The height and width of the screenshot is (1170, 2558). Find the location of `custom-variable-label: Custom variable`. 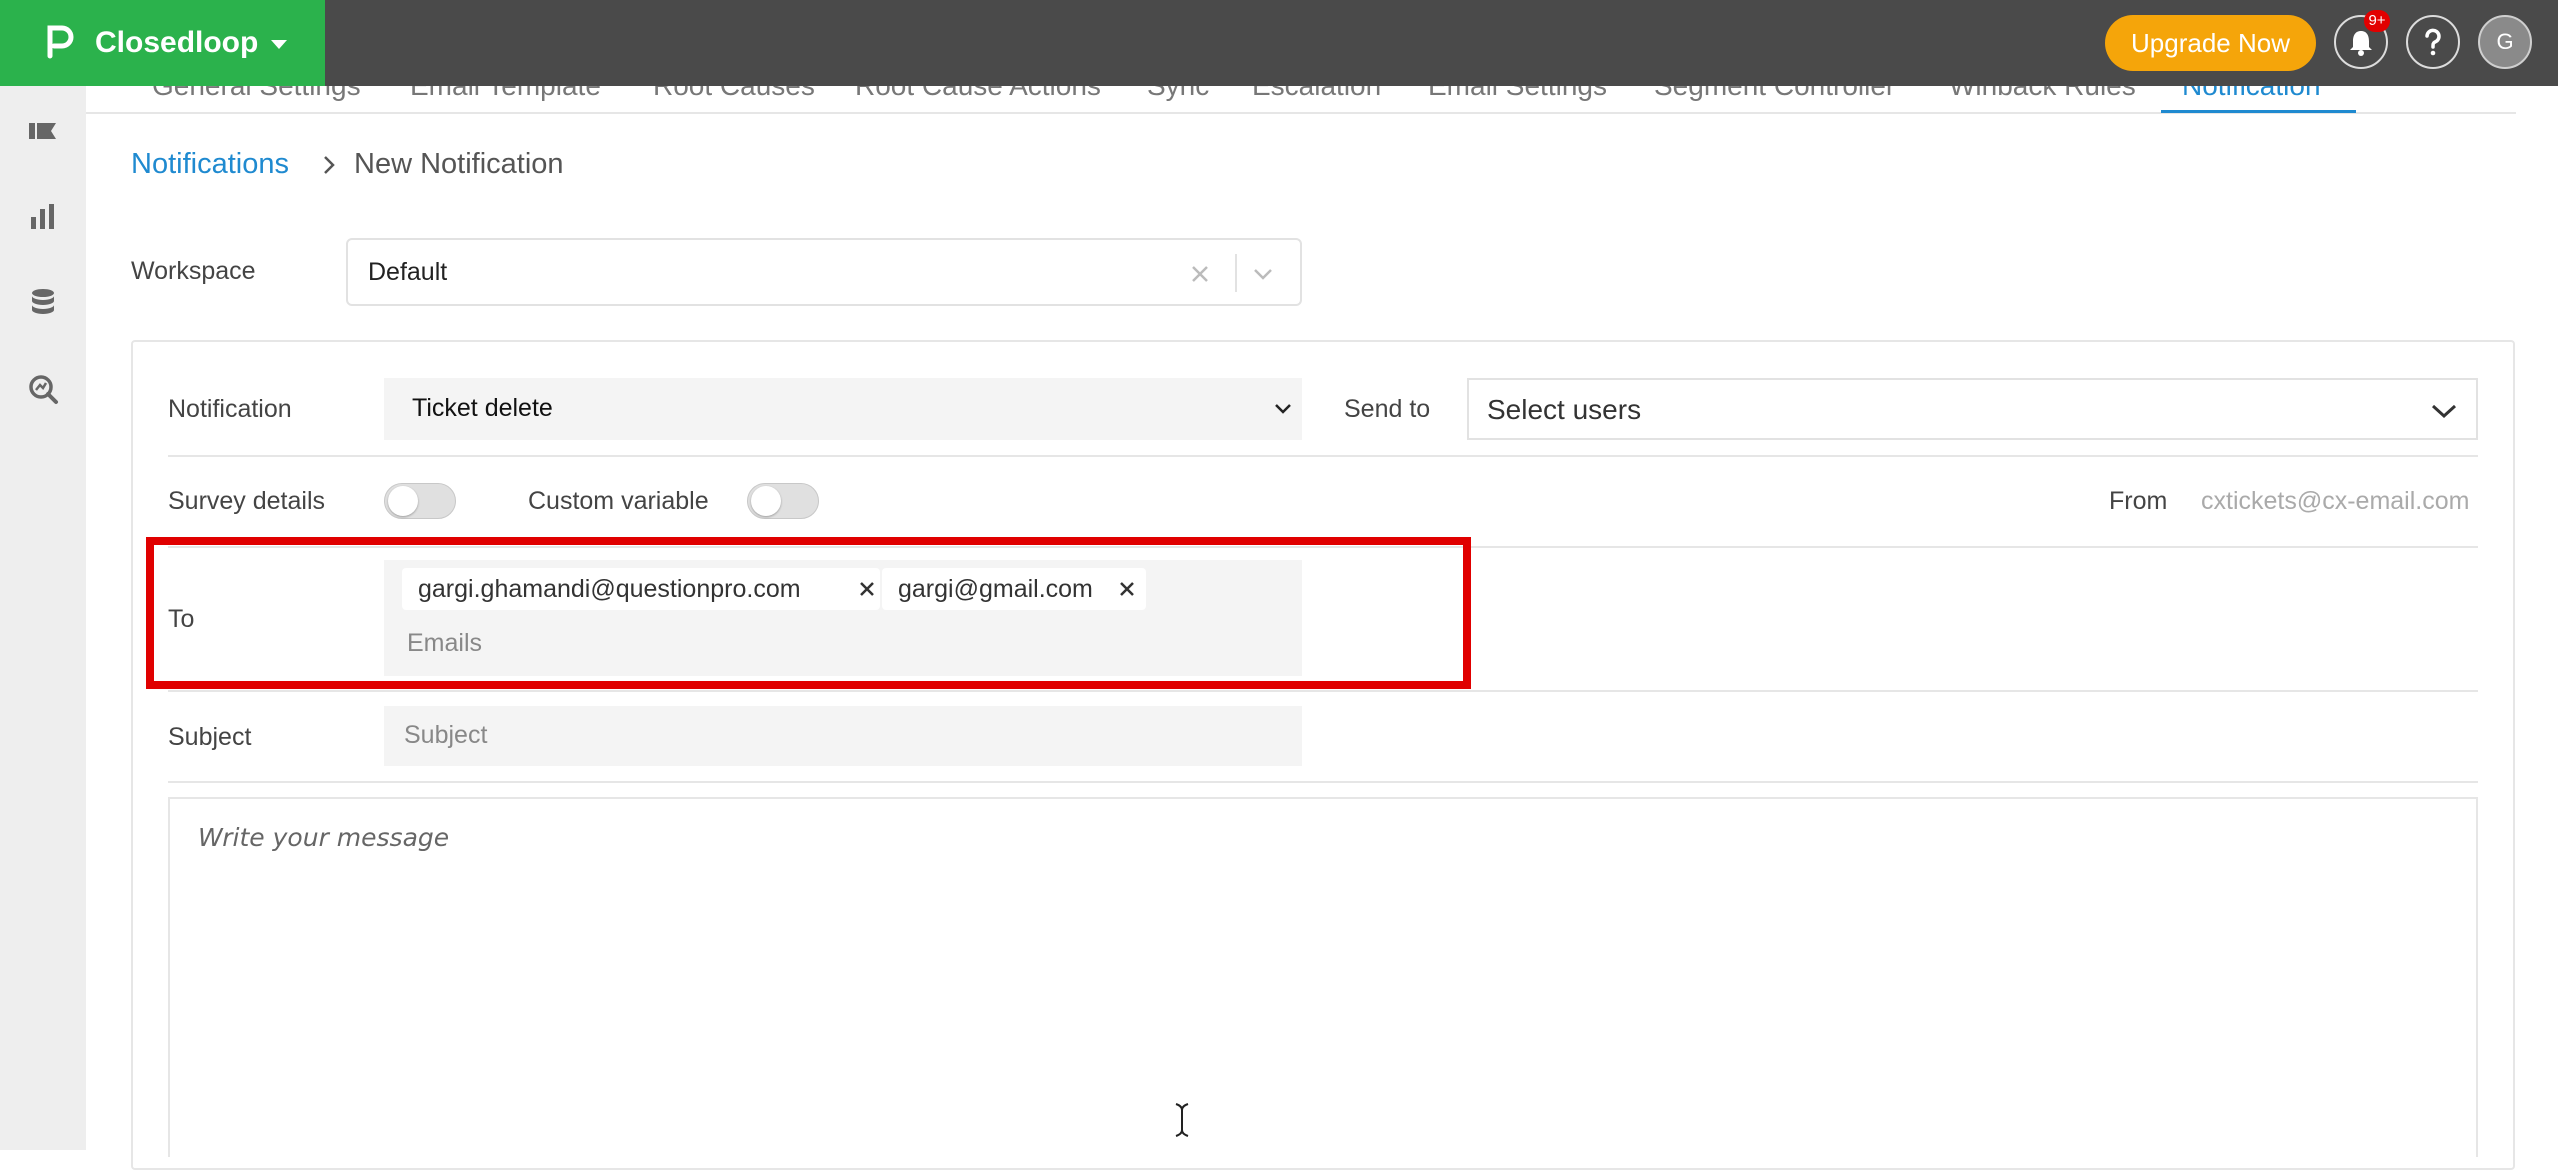

custom-variable-label: Custom variable is located at coordinates (618, 501).